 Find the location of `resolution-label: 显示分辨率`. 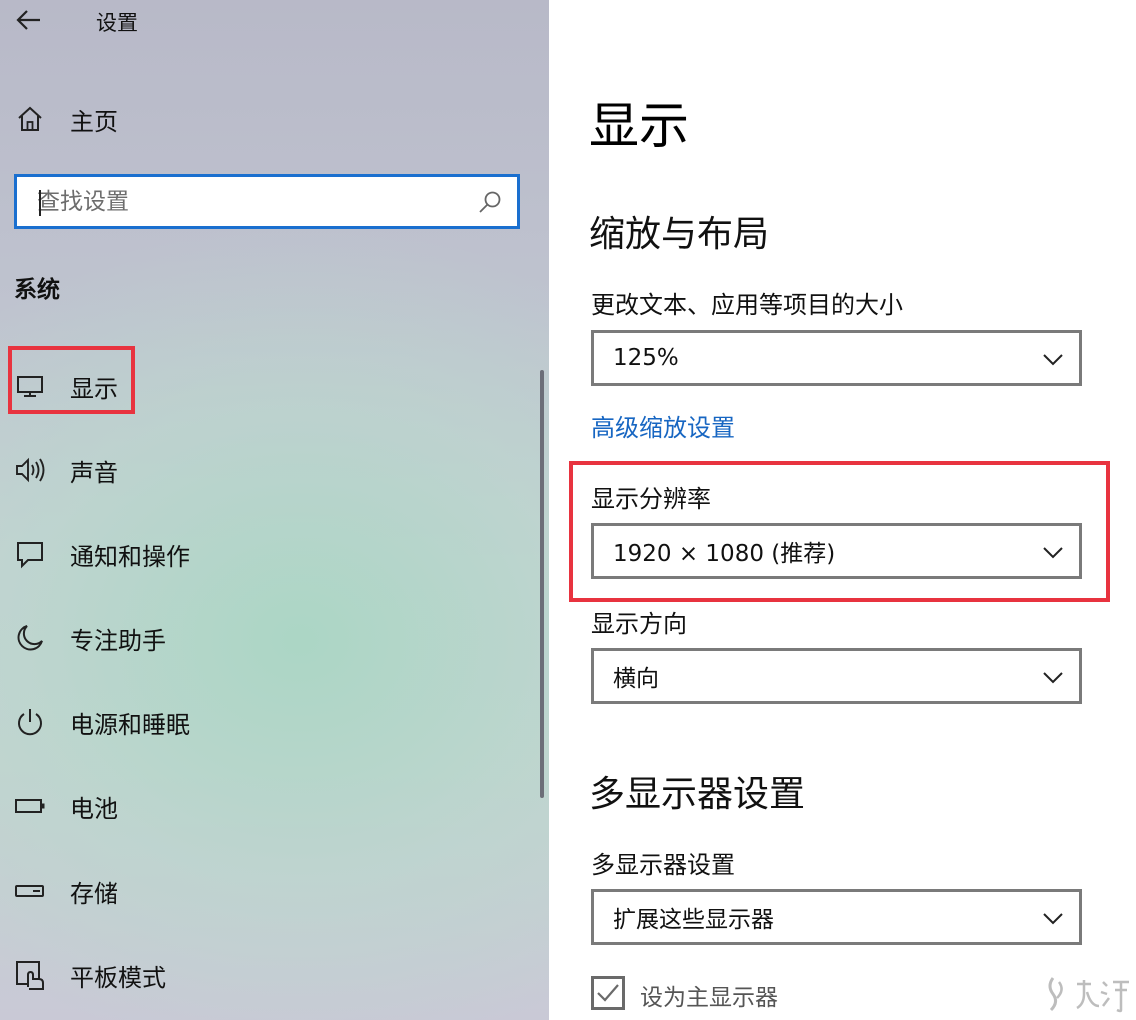

resolution-label: 显示分辨率 is located at coordinates (651, 499).